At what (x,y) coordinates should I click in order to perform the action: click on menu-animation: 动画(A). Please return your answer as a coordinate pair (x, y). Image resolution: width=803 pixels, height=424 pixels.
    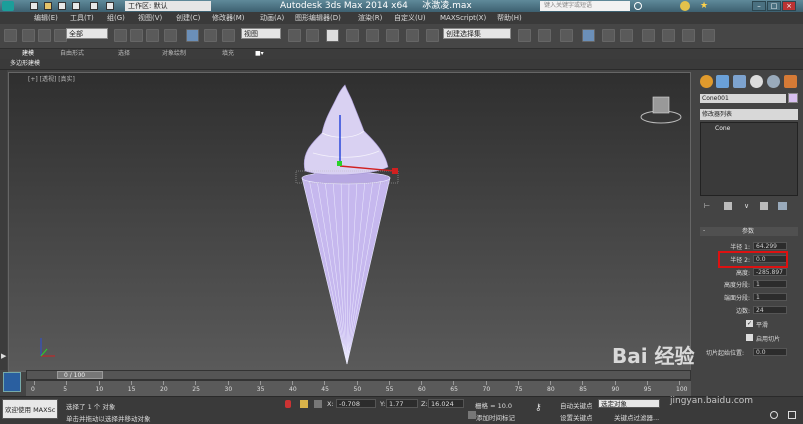
    Looking at the image, I should click on (272, 18).